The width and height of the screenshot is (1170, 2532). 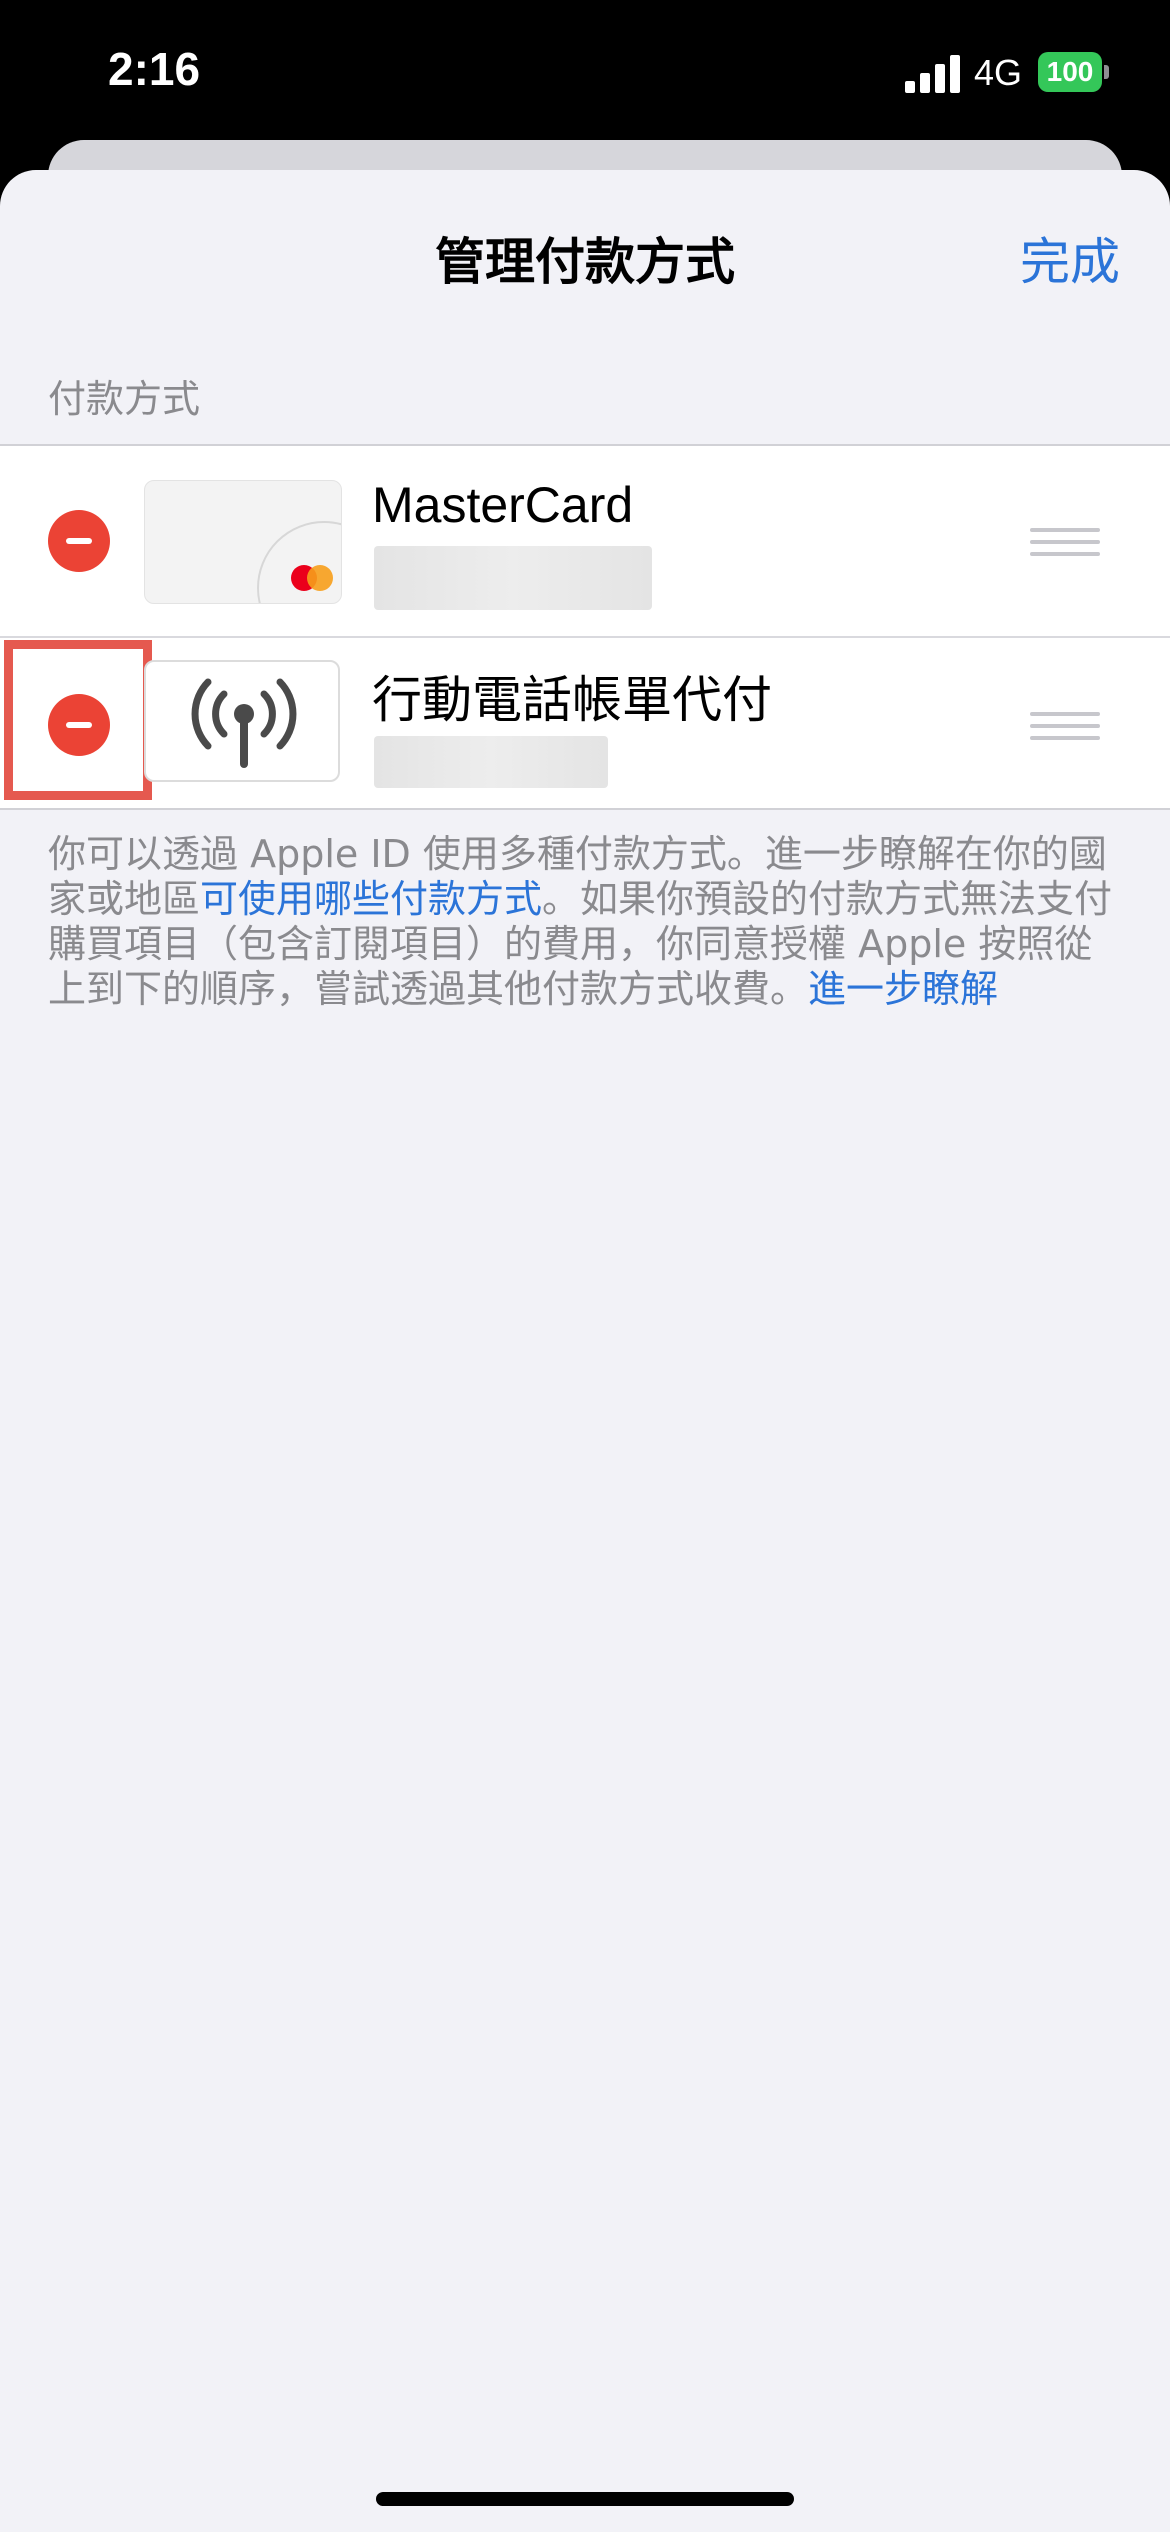 I want to click on status-bar: 2:16 4G 100, so click(x=585, y=75).